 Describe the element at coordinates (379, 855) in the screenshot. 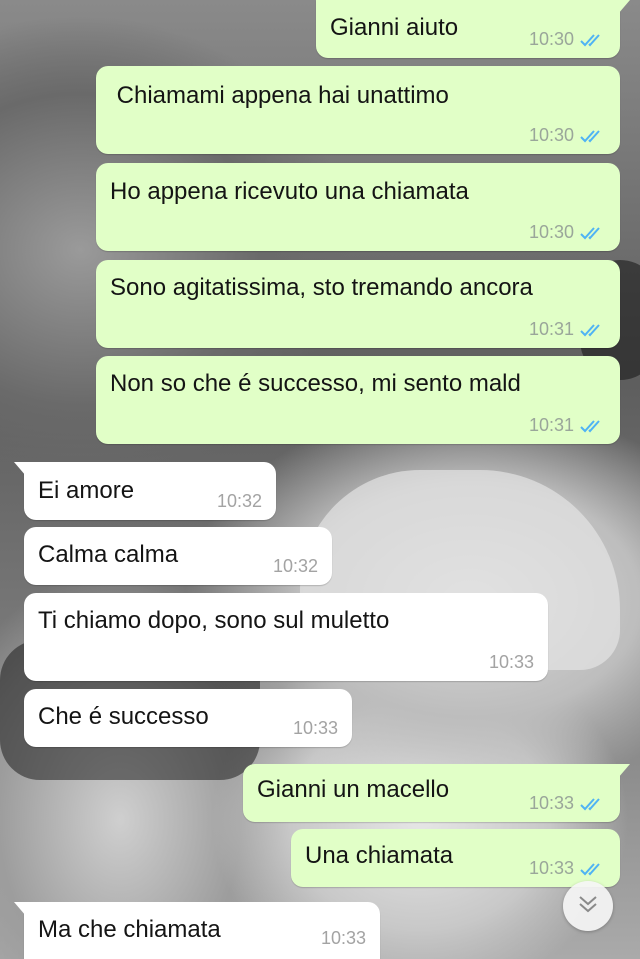

I see `message-text: Una chiamata` at that location.